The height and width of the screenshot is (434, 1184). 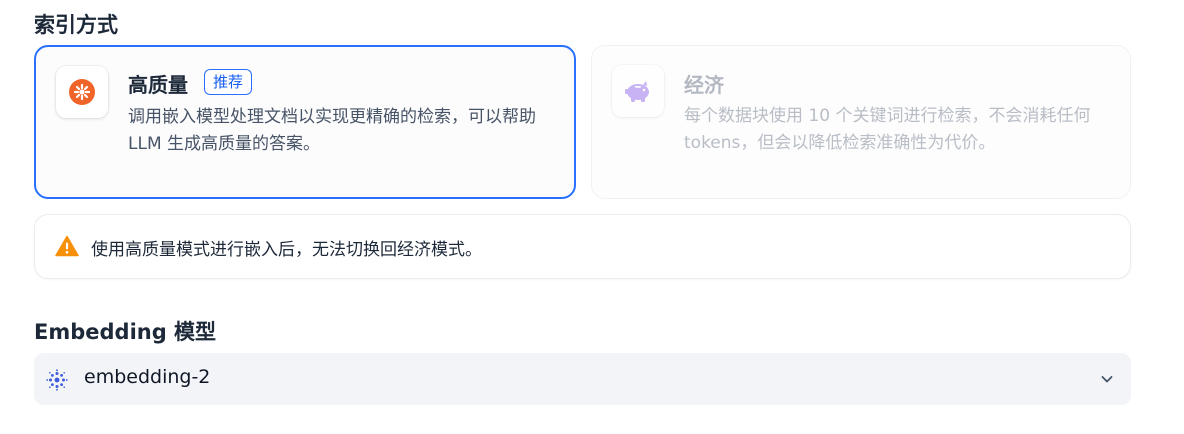 I want to click on high-quality-title: 高质量, so click(x=158, y=85).